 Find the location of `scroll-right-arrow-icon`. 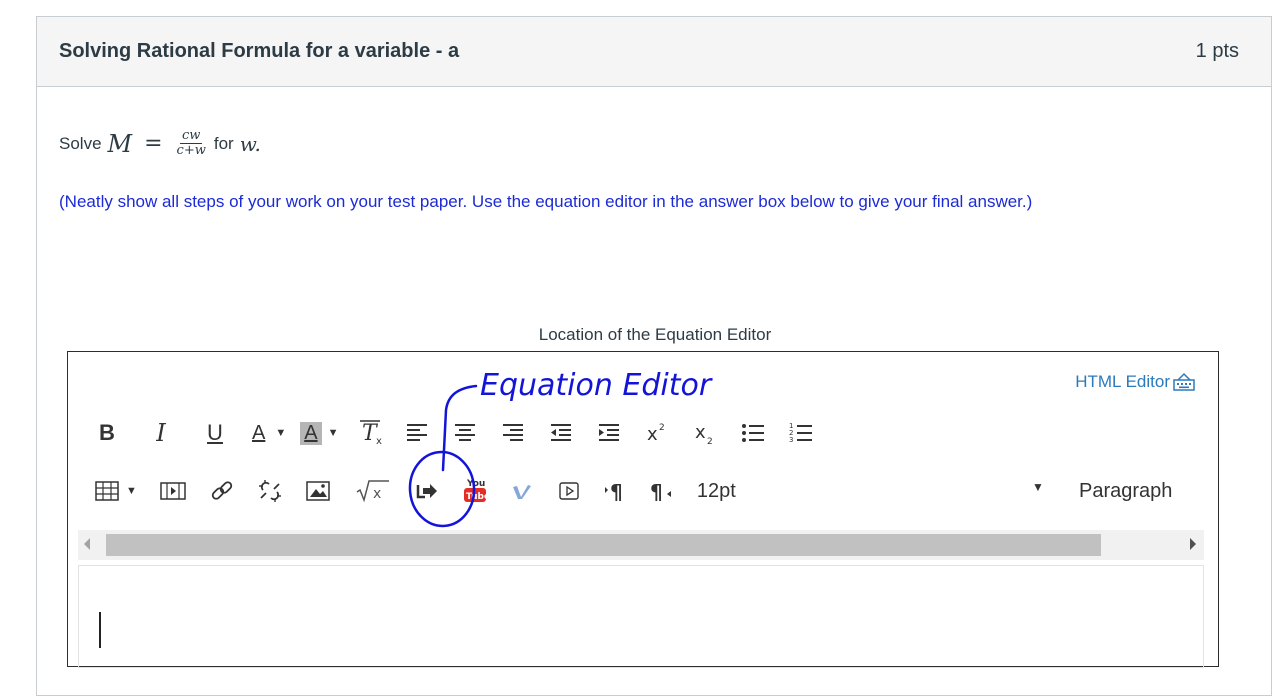

scroll-right-arrow-icon is located at coordinates (1193, 544).